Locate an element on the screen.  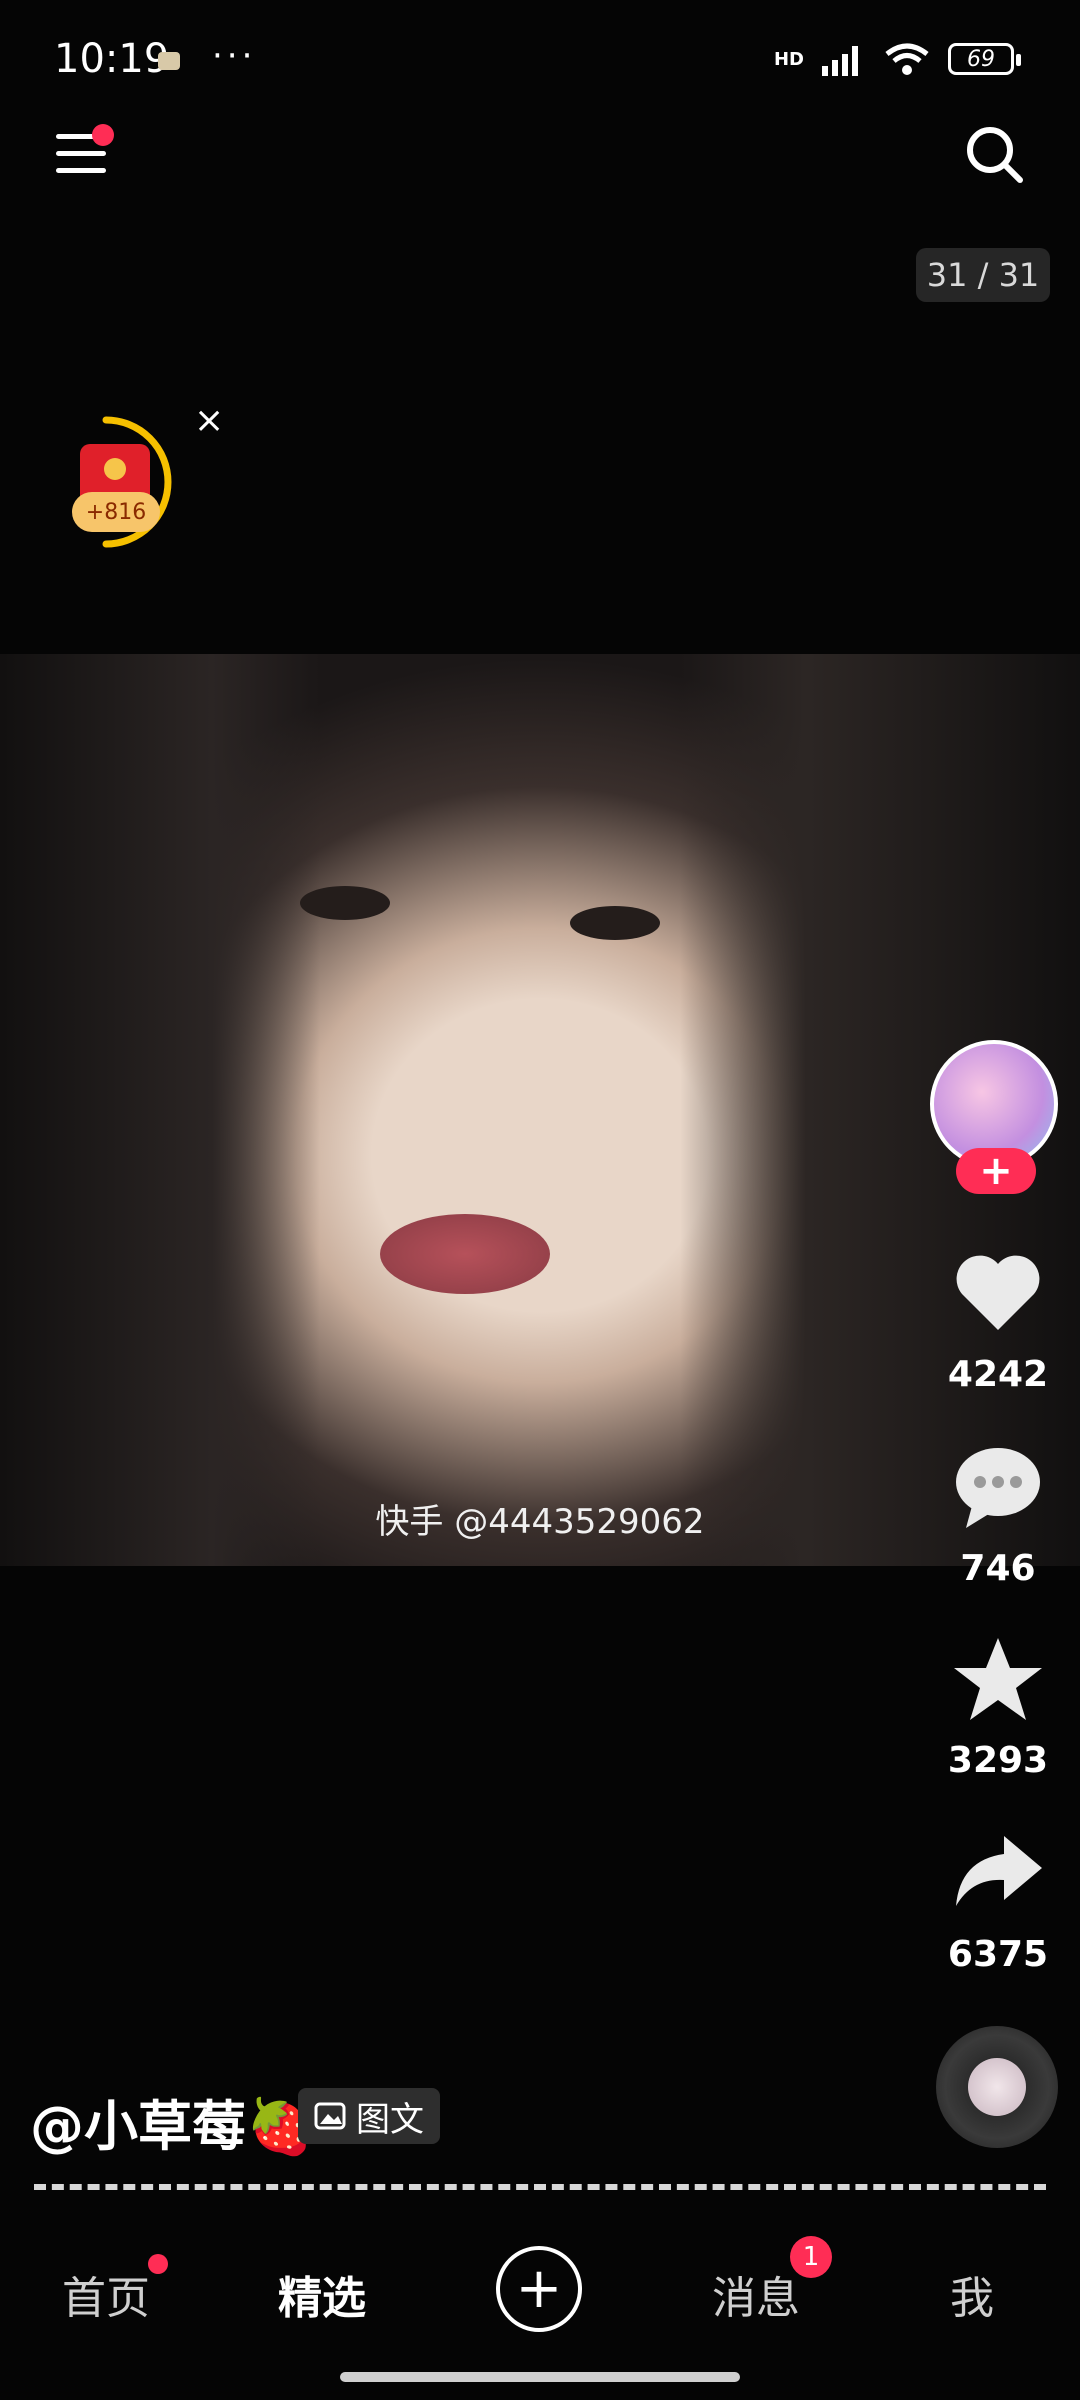
create-post-button: + is located at coordinates (539, 2289).